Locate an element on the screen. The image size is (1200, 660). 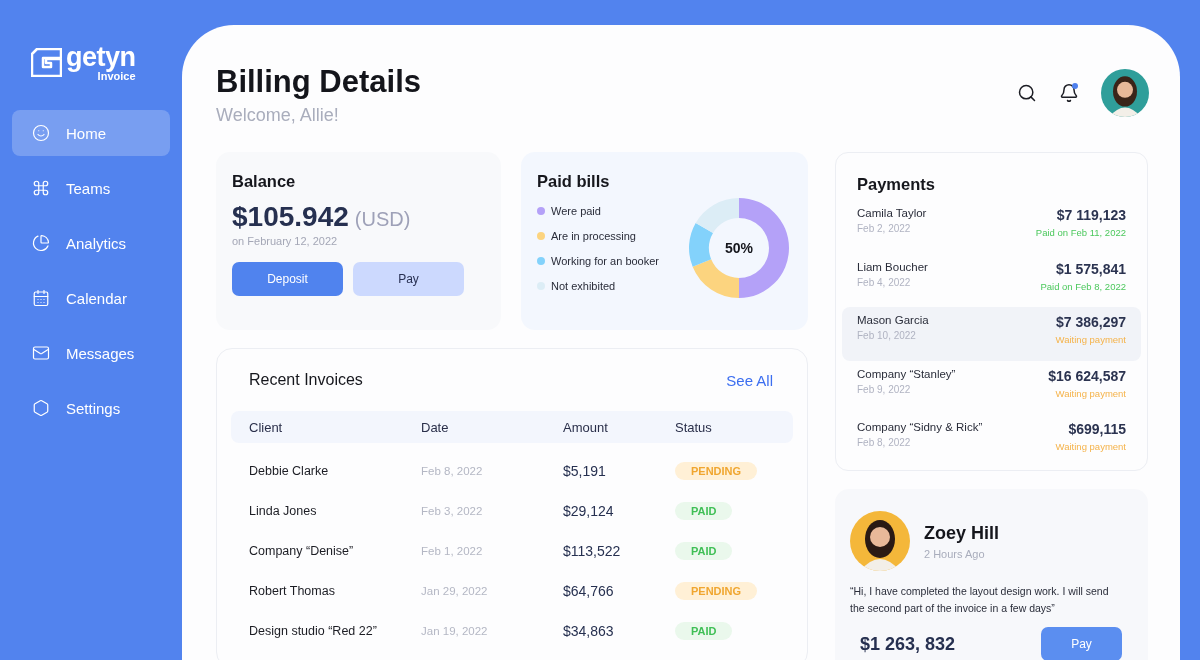
payment-row: Company “Sidny & Rick” Feb 8, 2022 $699,115 Waiting payment is located at coordinates (991, 441).